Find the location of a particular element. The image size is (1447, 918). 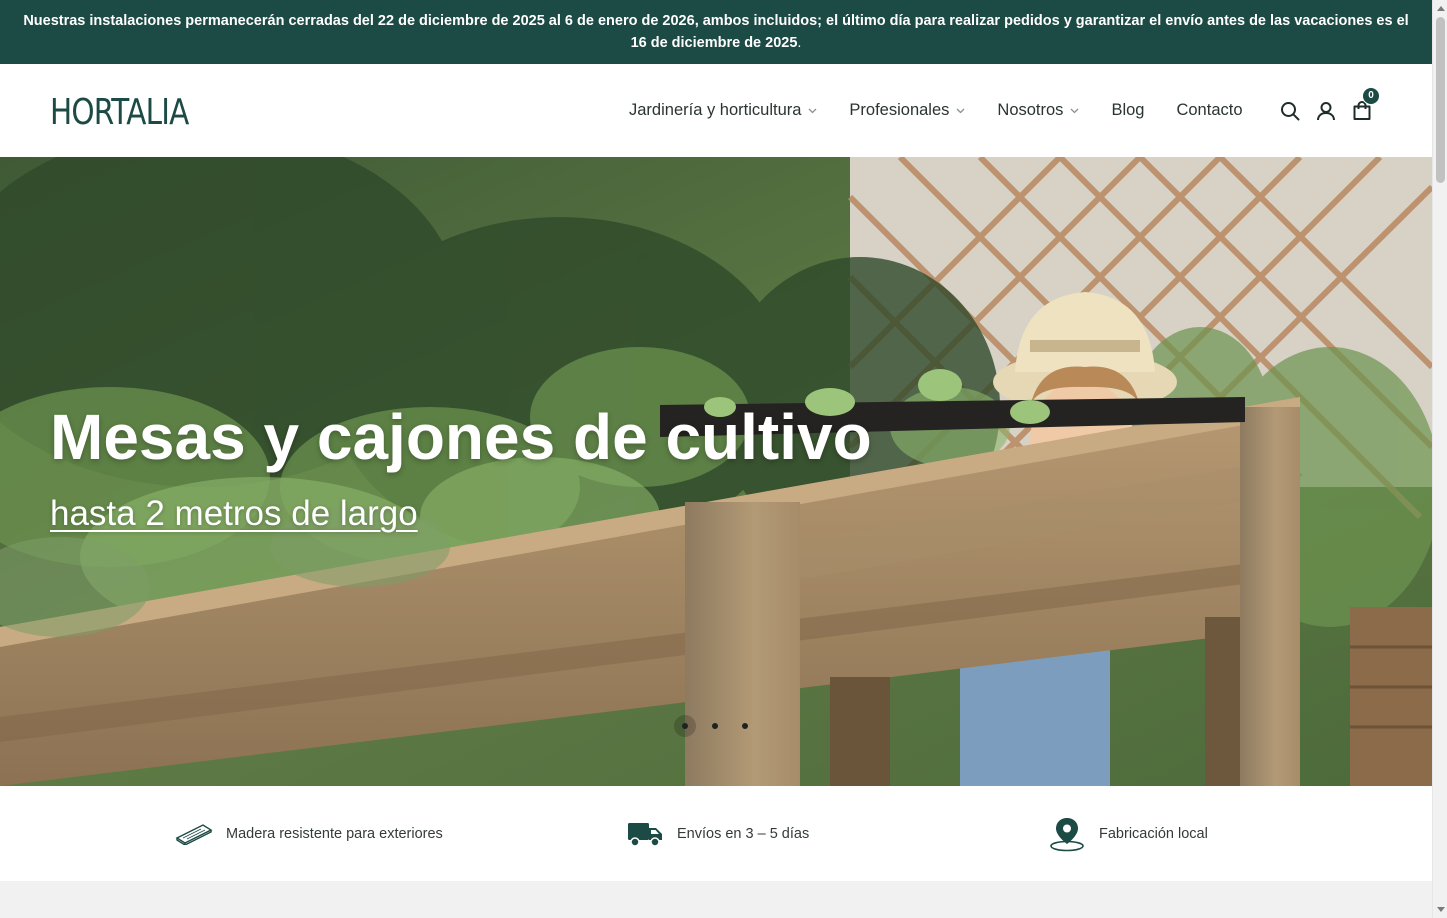

nav-item-profesionales: Profesionales is located at coordinates (907, 110).